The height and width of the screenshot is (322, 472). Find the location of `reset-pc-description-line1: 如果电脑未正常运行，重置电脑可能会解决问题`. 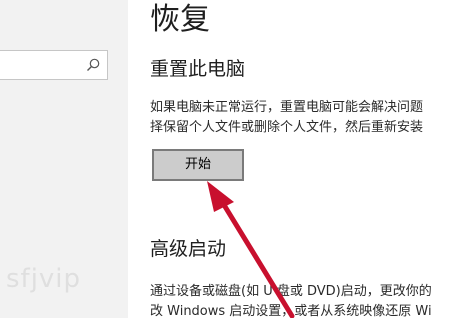

reset-pc-description-line1: 如果电脑未正常运行，重置电脑可能会解决问题 is located at coordinates (287, 107).